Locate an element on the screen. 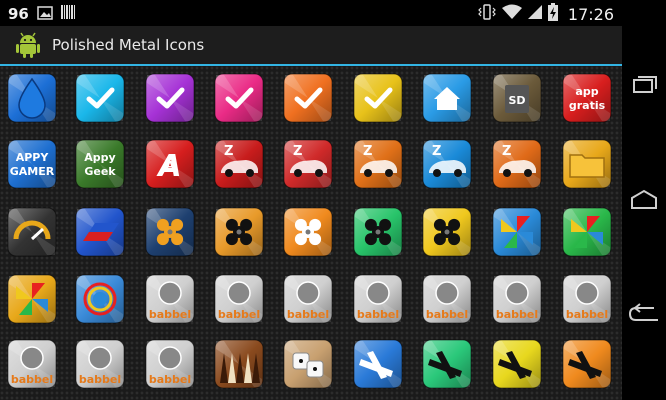  white-clip-icon is located at coordinates (378, 364).